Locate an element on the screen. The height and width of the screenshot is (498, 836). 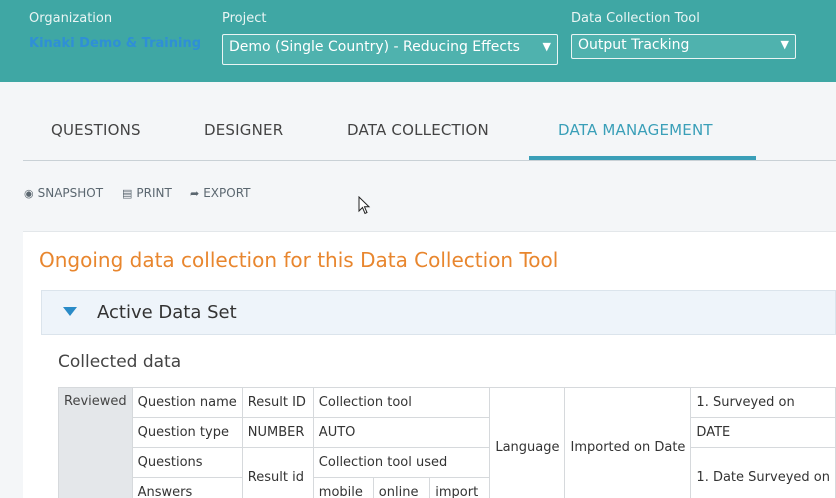
table-cell: DATE is located at coordinates (763, 432).